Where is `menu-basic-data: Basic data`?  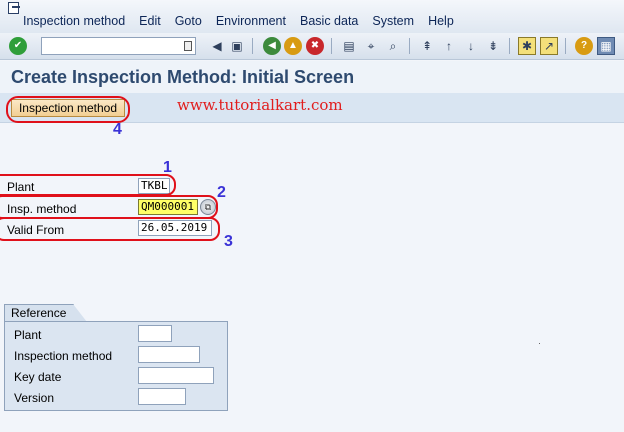
menu-basic-data: Basic data is located at coordinates (329, 21).